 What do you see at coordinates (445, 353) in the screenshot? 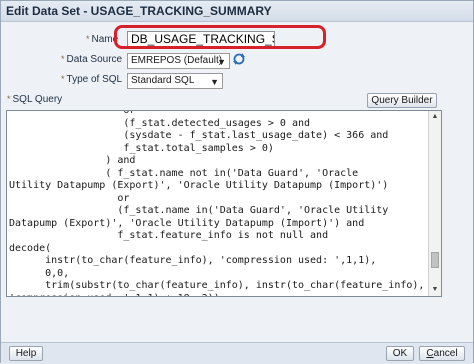
I see `cancel-label-rest: ancel` at bounding box center [445, 353].